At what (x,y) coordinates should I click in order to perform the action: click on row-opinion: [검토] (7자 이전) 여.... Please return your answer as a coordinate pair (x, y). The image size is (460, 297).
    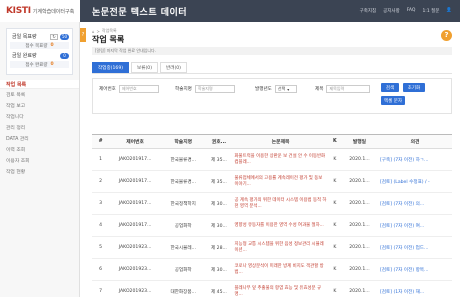
    Looking at the image, I should click on (414, 225).